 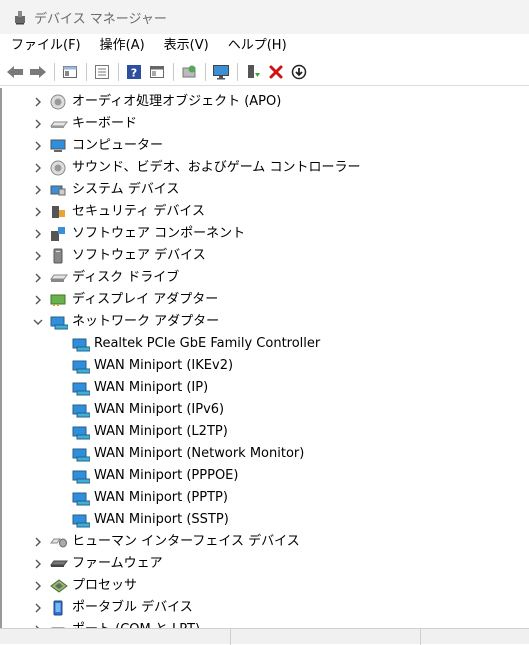 I want to click on tree-item-label: コンピューター, so click(x=118, y=145).